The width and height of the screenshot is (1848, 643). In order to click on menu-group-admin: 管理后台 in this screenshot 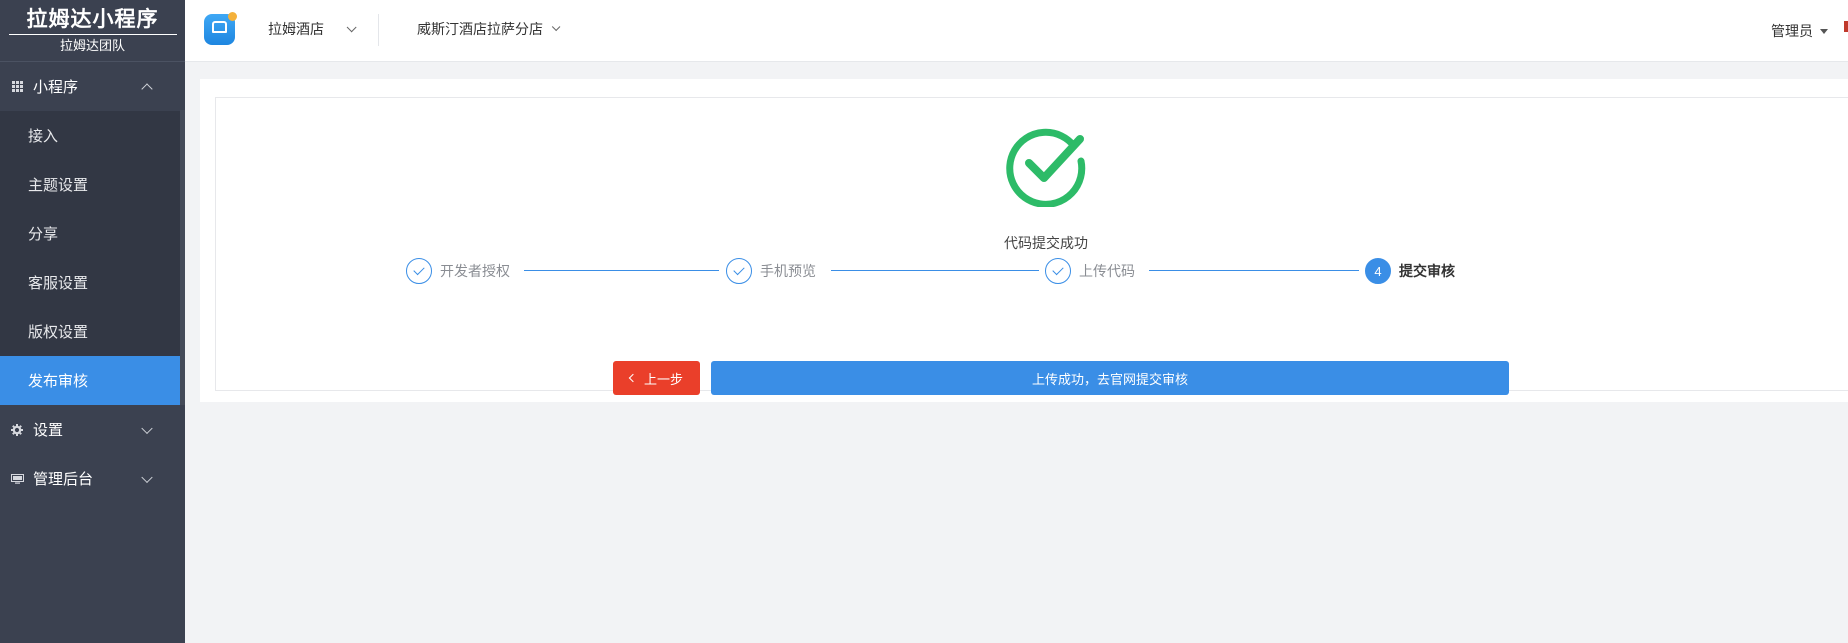, I will do `click(92, 478)`.